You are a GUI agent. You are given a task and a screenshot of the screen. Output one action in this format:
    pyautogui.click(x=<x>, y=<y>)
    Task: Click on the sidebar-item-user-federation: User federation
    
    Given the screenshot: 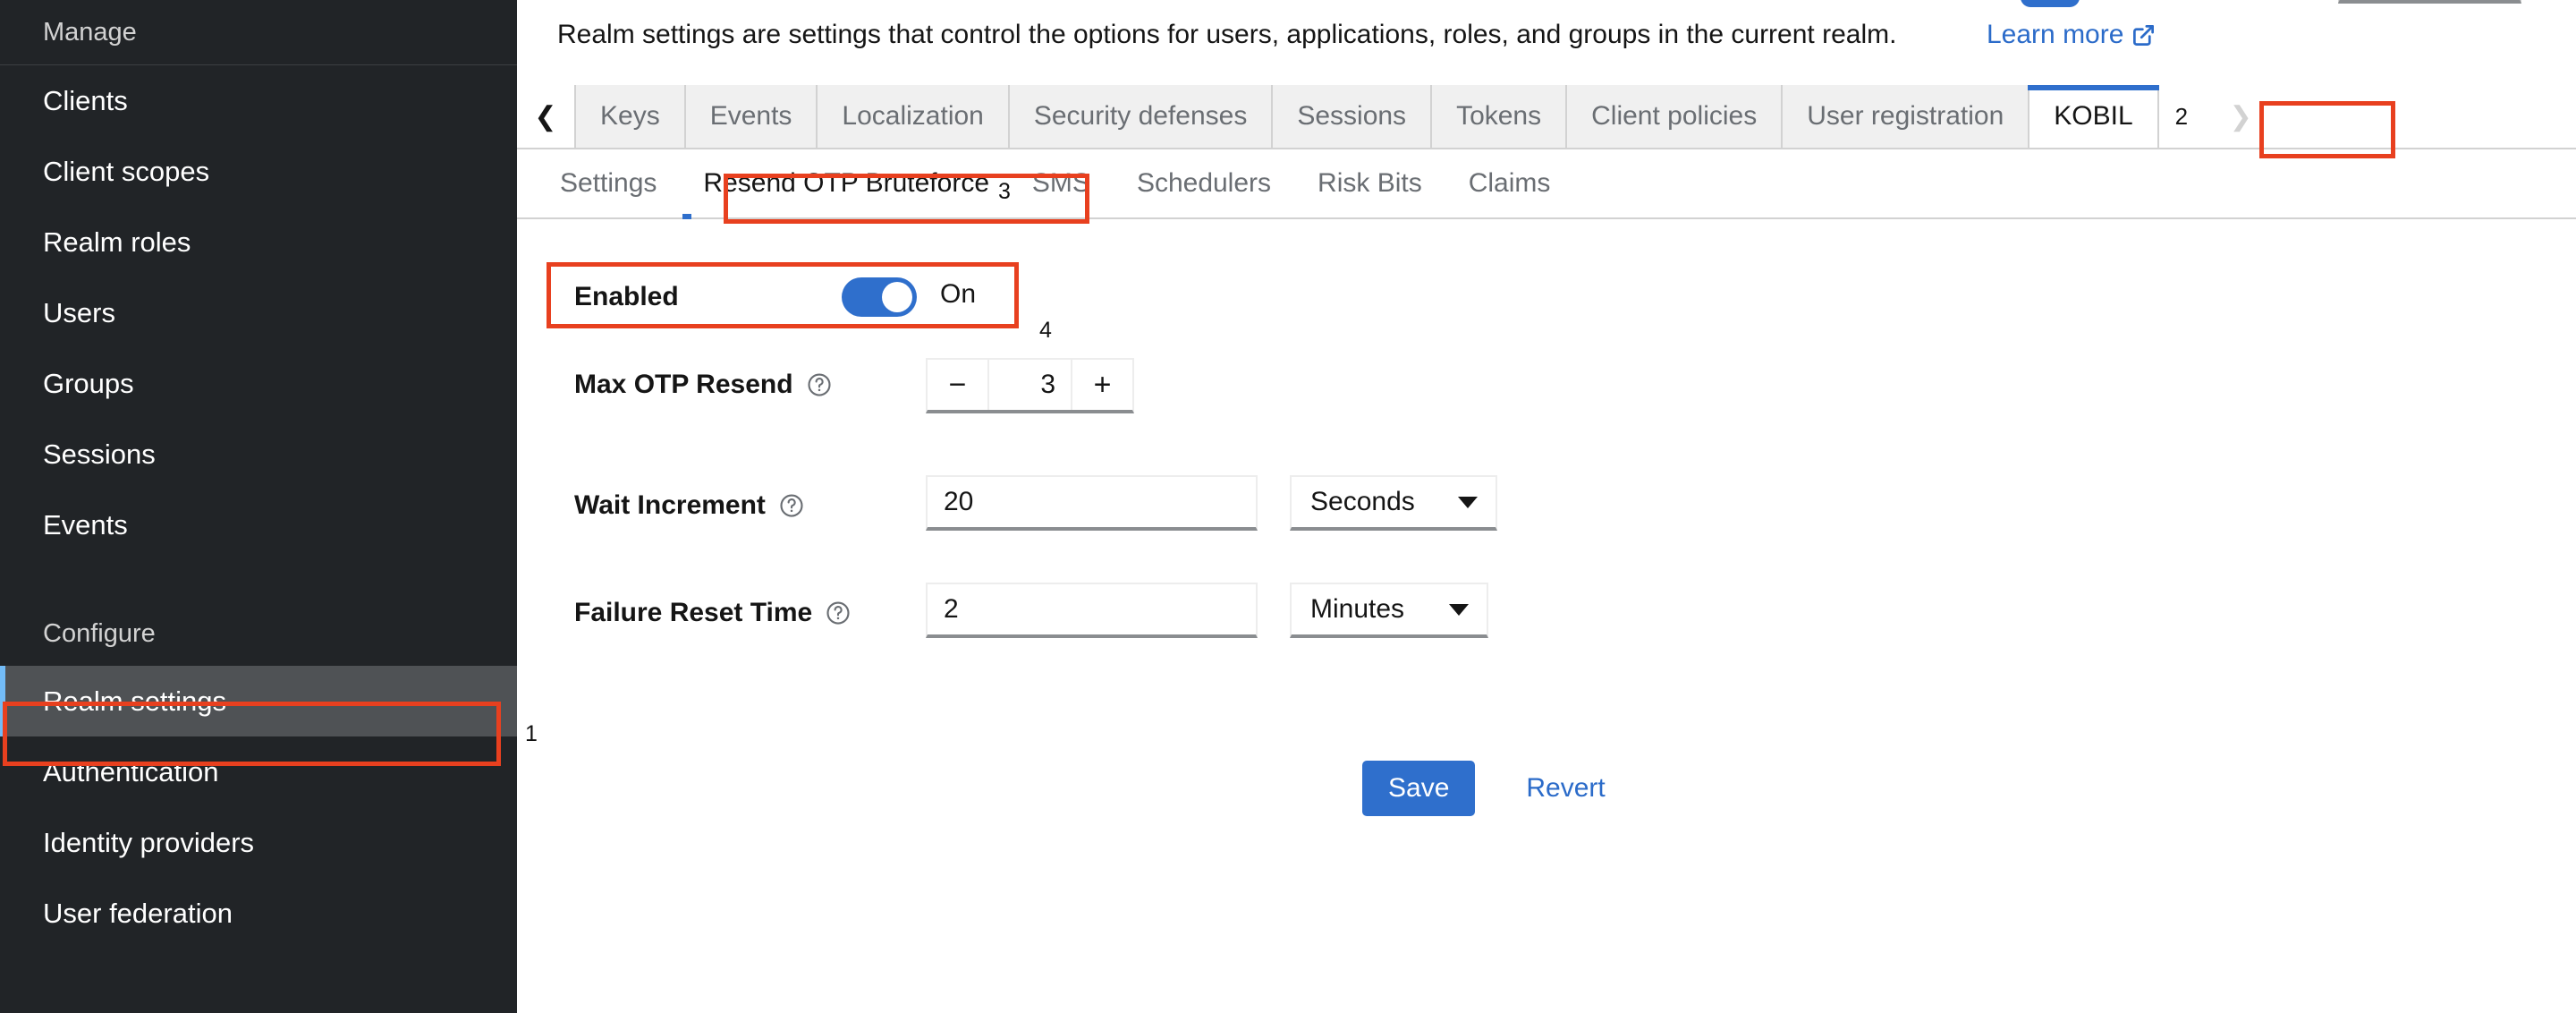 What is the action you would take?
    pyautogui.click(x=258, y=913)
    